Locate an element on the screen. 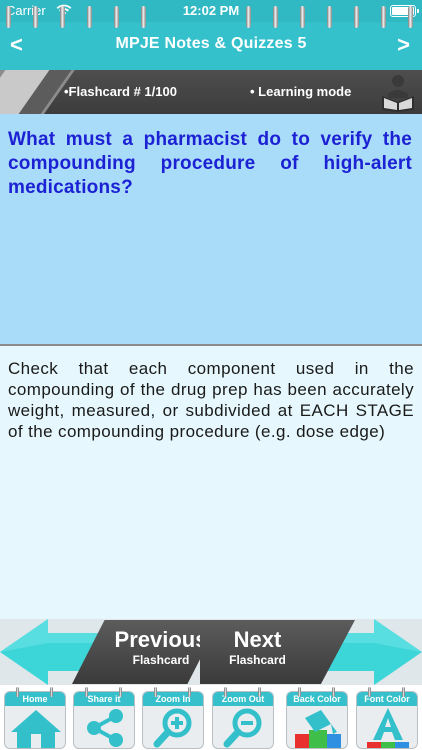 Image resolution: width=422 pixels, height=750 pixels. next-label: Next is located at coordinates (257, 639).